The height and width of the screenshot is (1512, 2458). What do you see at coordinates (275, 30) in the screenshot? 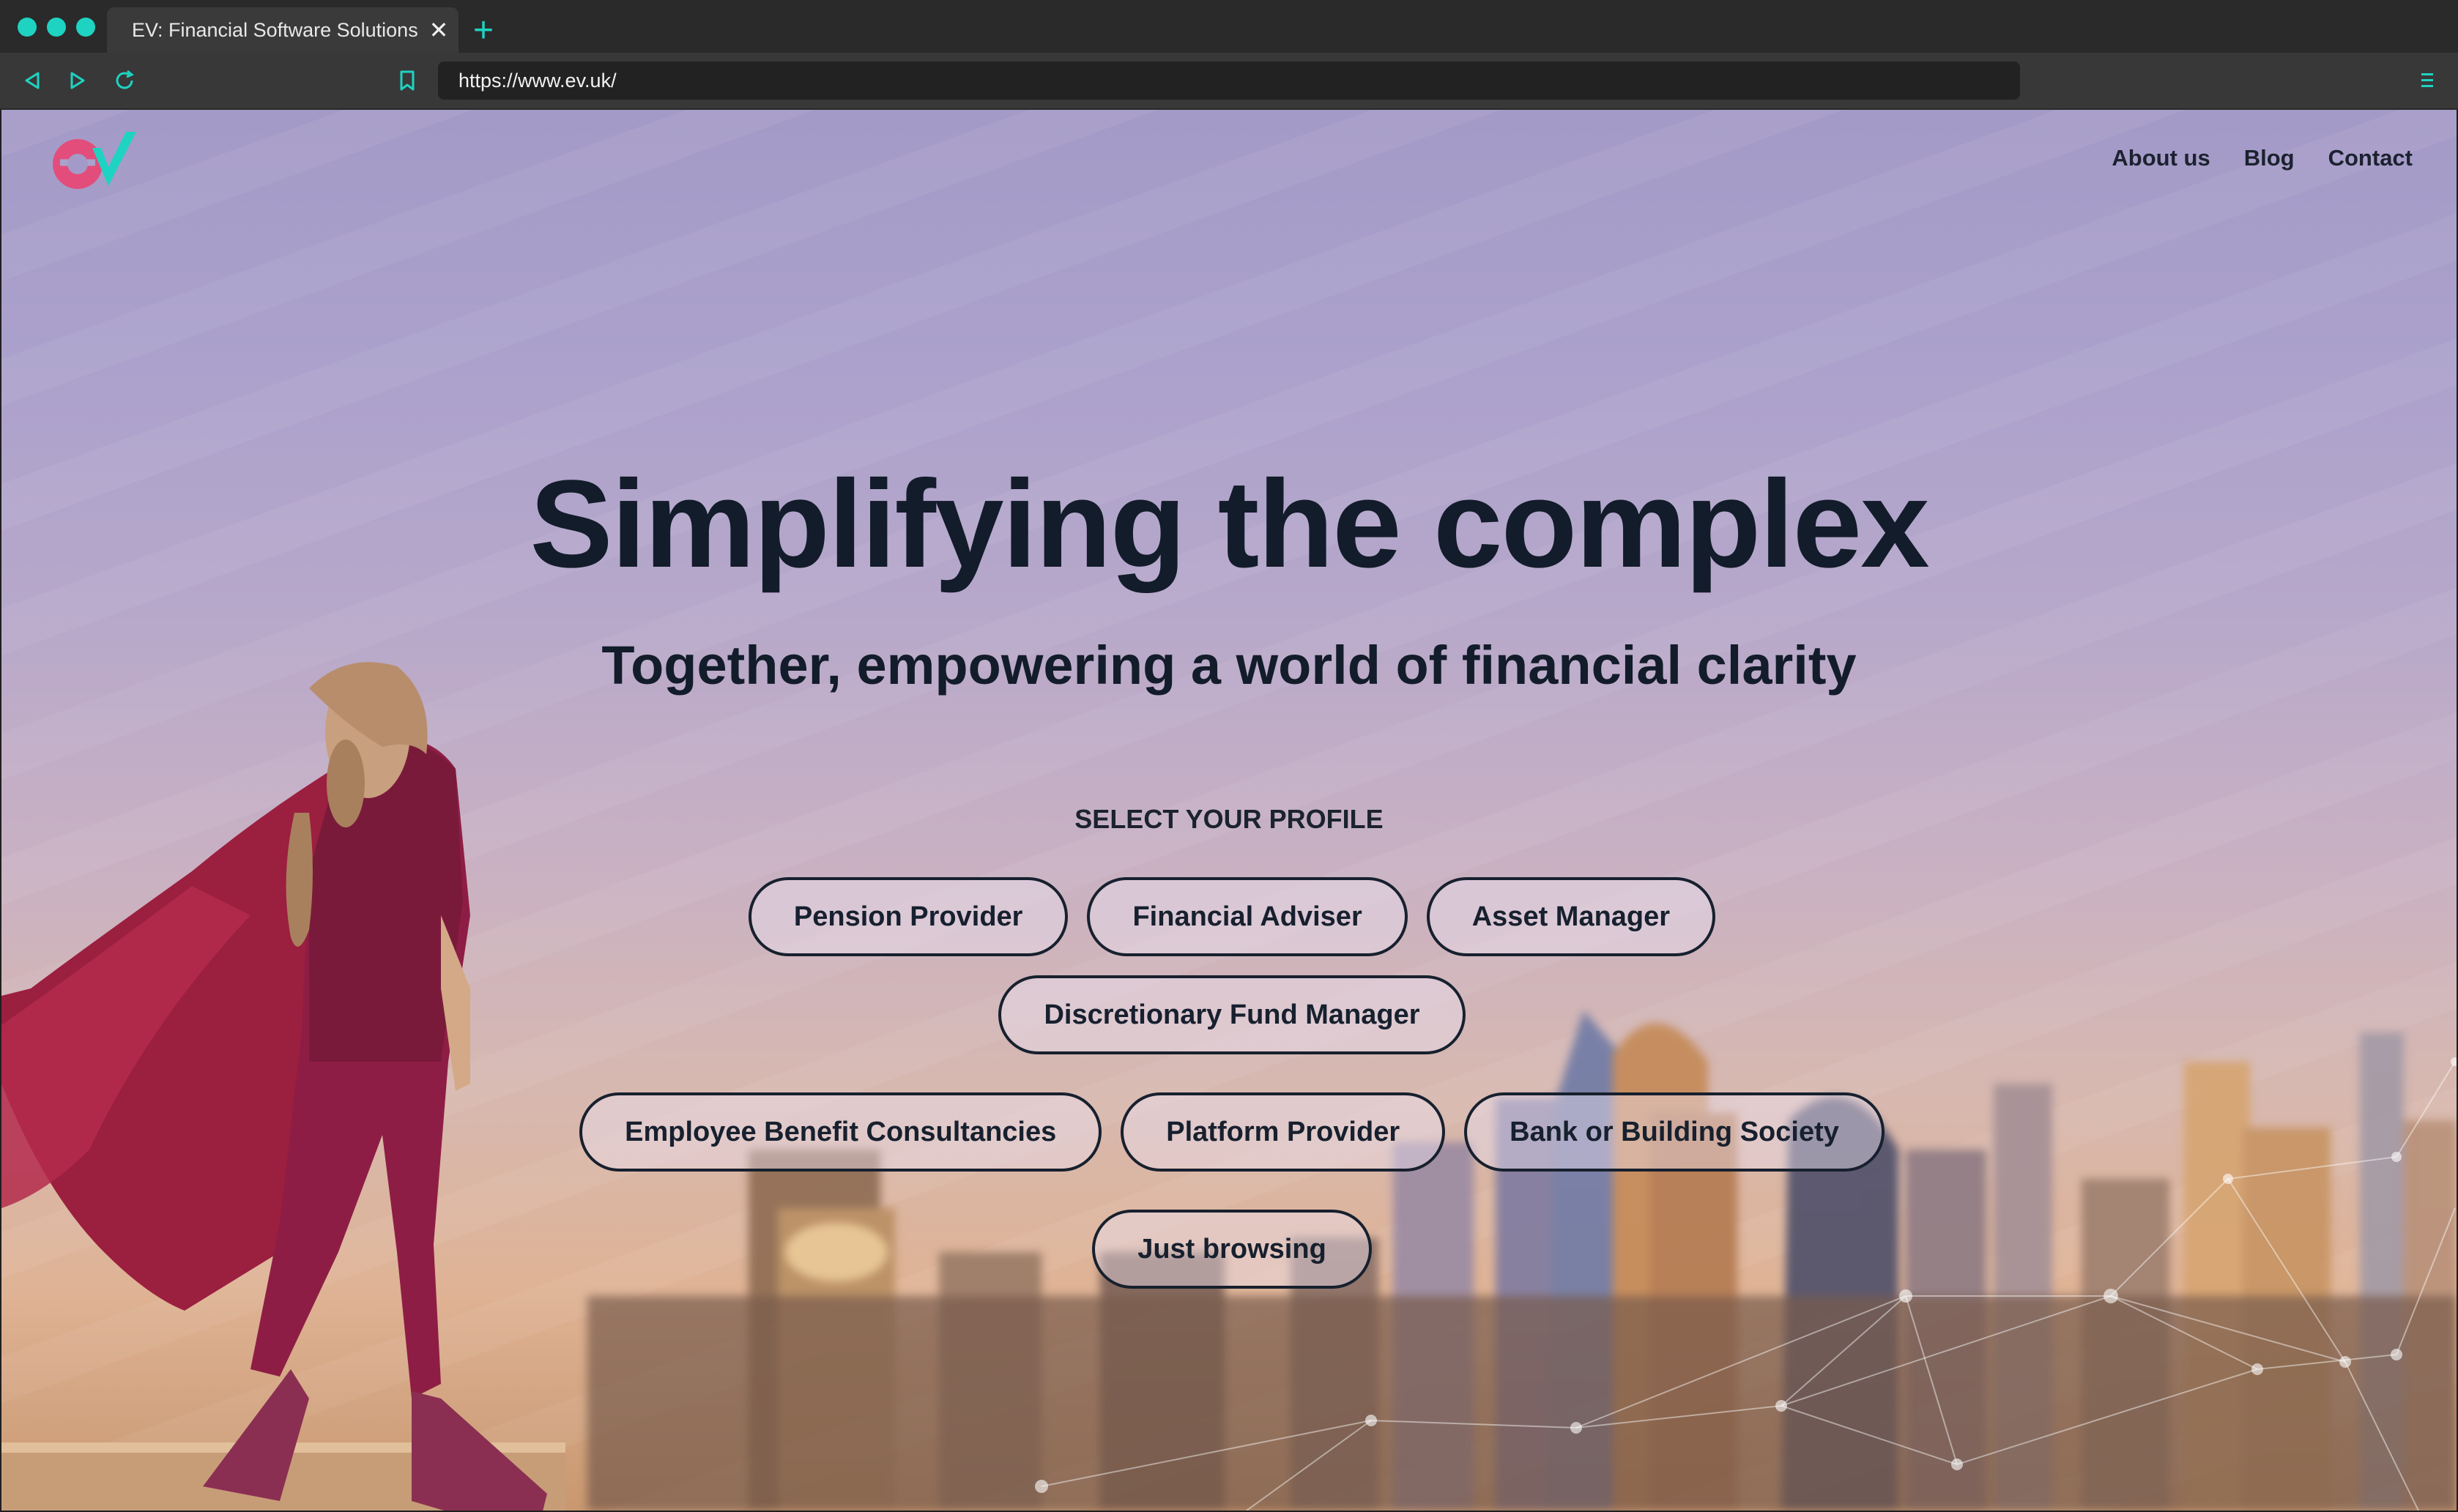
I see `tab-title: EV: Financial Software Solutions` at bounding box center [275, 30].